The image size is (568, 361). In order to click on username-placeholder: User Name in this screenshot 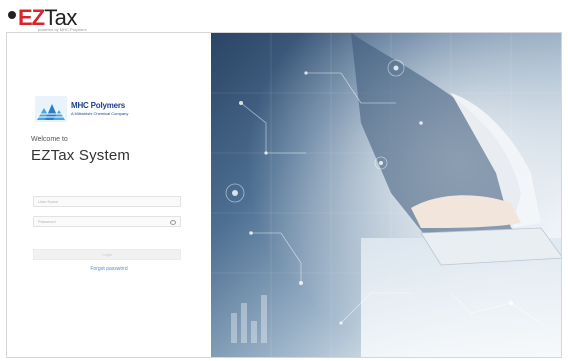, I will do `click(48, 201)`.